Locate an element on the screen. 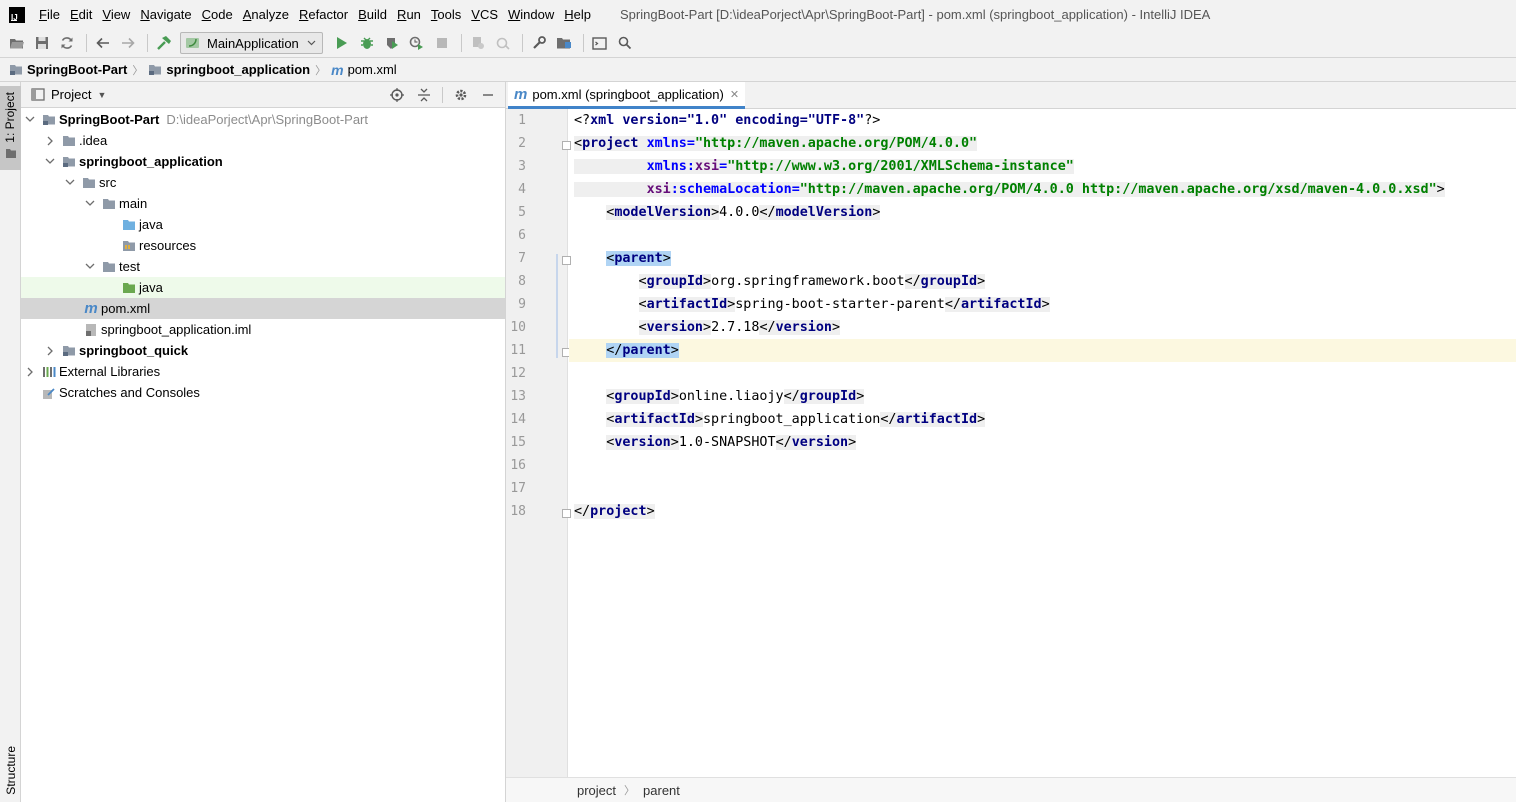  locate-target-icon is located at coordinates (397, 95).